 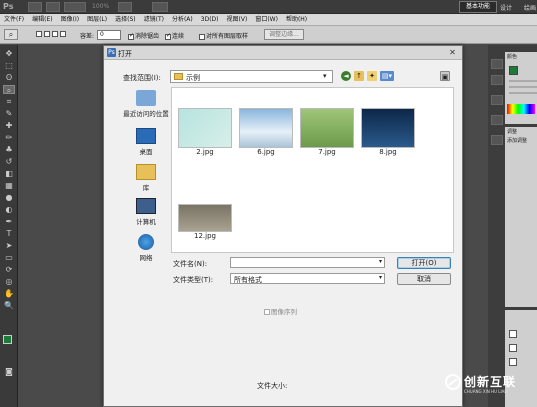 I want to click on place-recent: 最近访问的位置, so click(x=146, y=104).